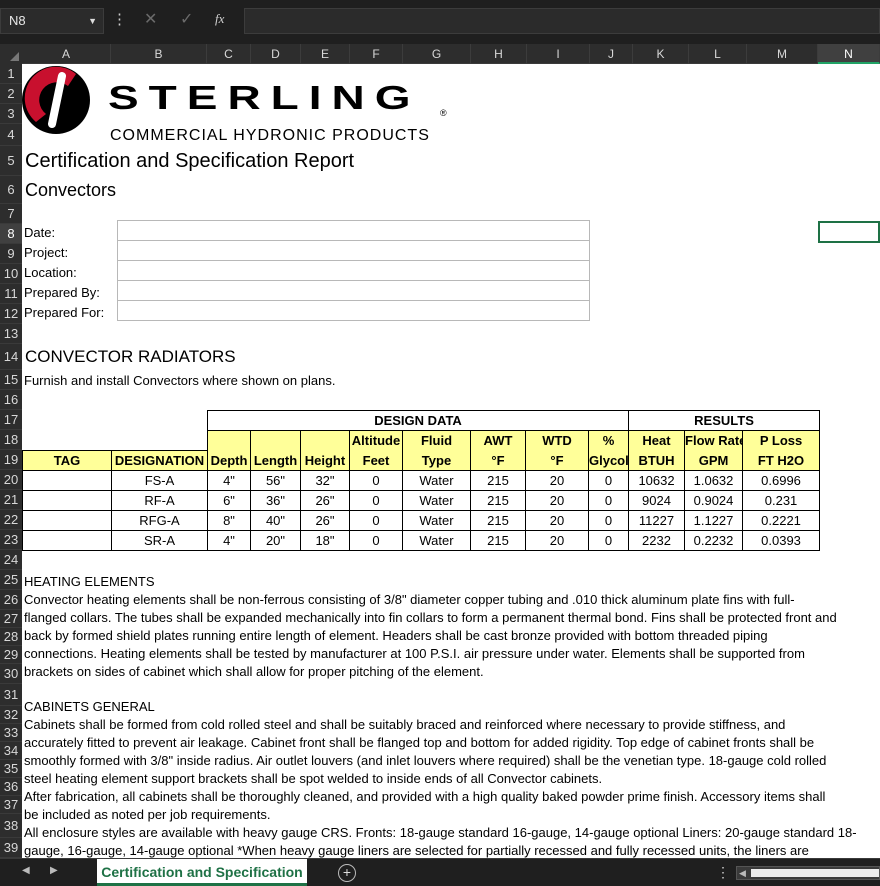  Describe the element at coordinates (657, 540) in the screenshot. I see `table-cell: 2232` at that location.